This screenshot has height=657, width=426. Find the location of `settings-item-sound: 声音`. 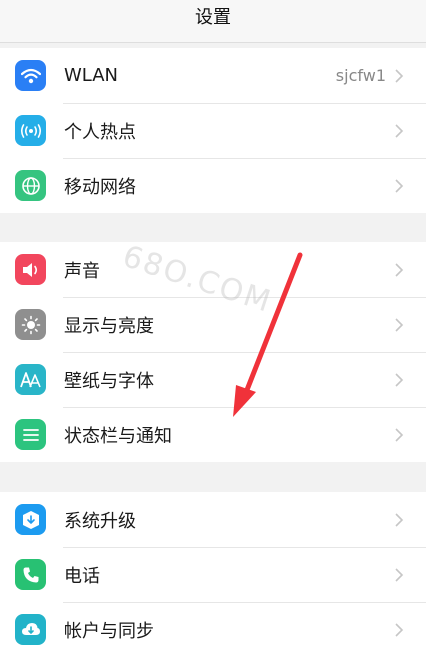

settings-item-sound: 声音 is located at coordinates (213, 269).